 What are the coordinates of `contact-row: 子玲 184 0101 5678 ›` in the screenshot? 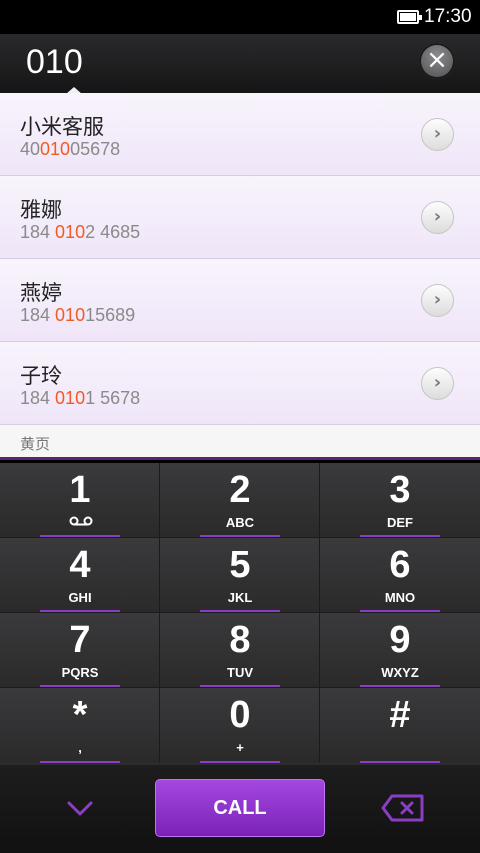 It's located at (240, 383).